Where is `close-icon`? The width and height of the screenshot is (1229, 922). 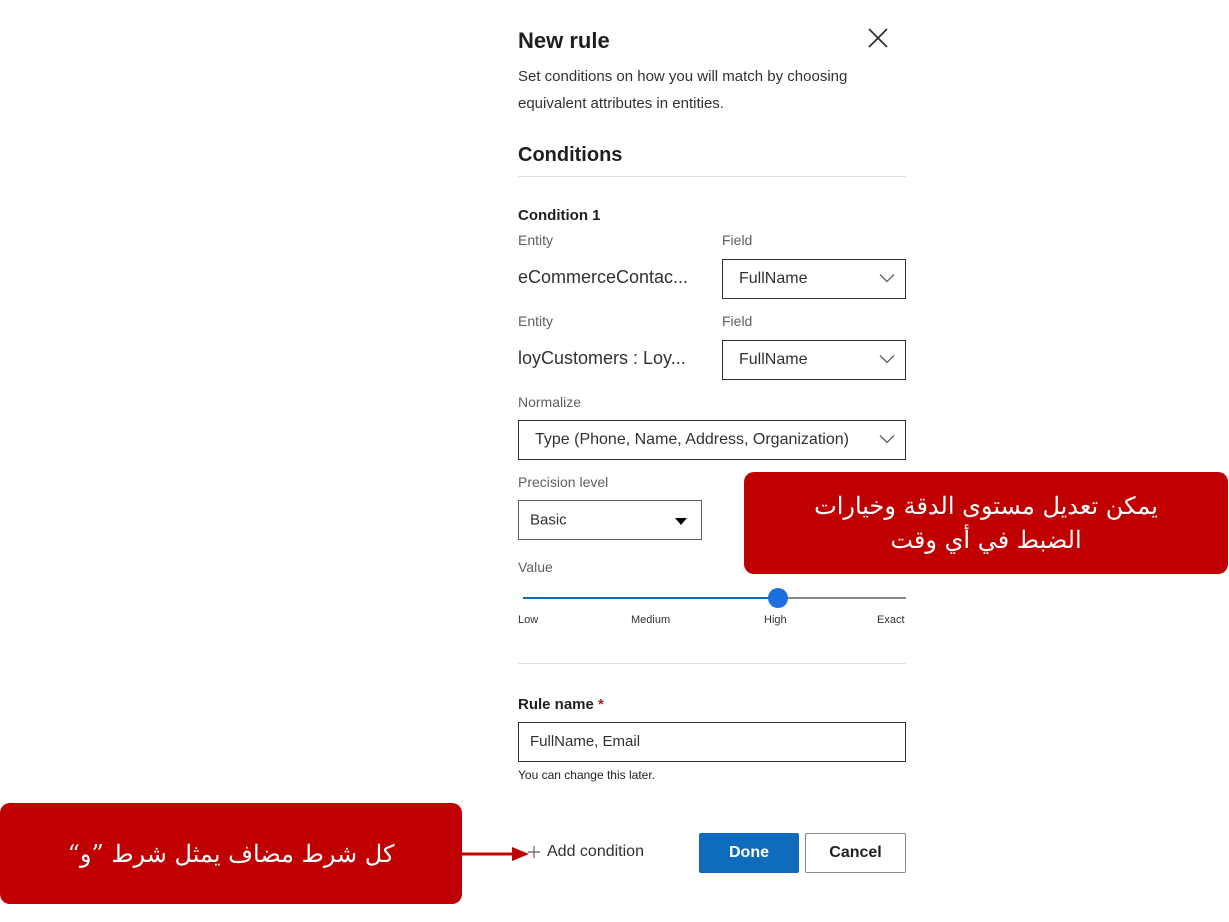 close-icon is located at coordinates (878, 38).